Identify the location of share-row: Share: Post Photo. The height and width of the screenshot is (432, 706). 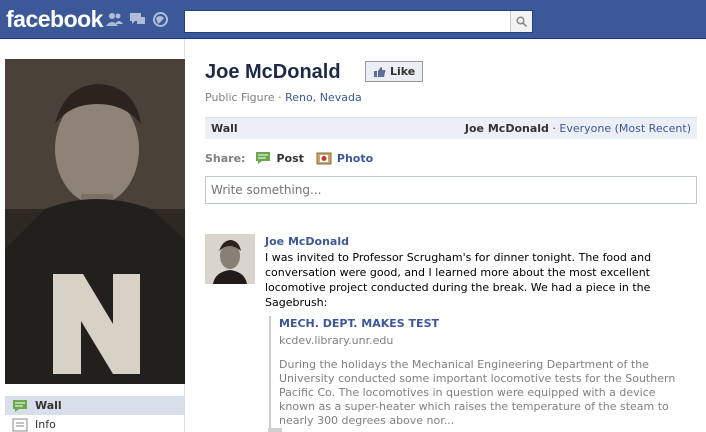
(295, 158).